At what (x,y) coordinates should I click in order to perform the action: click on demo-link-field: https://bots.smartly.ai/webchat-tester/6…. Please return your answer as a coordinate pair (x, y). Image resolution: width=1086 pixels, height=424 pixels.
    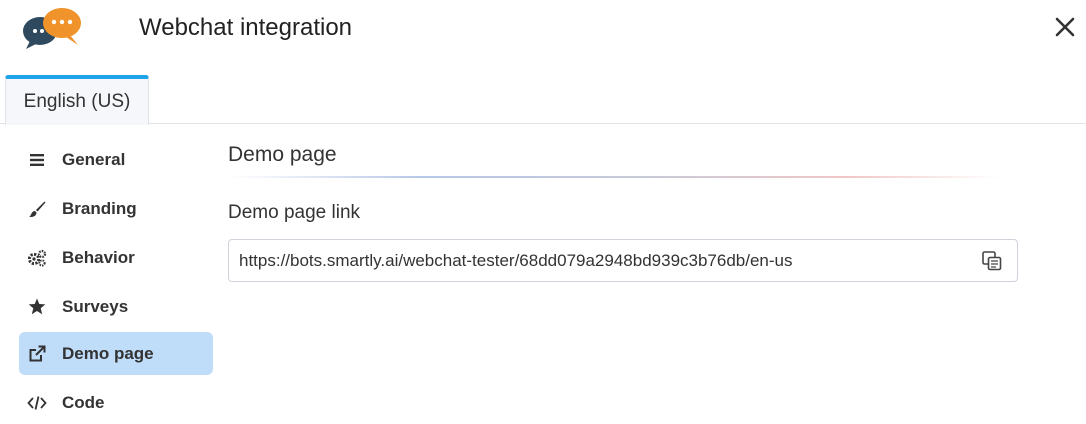
    Looking at the image, I should click on (623, 260).